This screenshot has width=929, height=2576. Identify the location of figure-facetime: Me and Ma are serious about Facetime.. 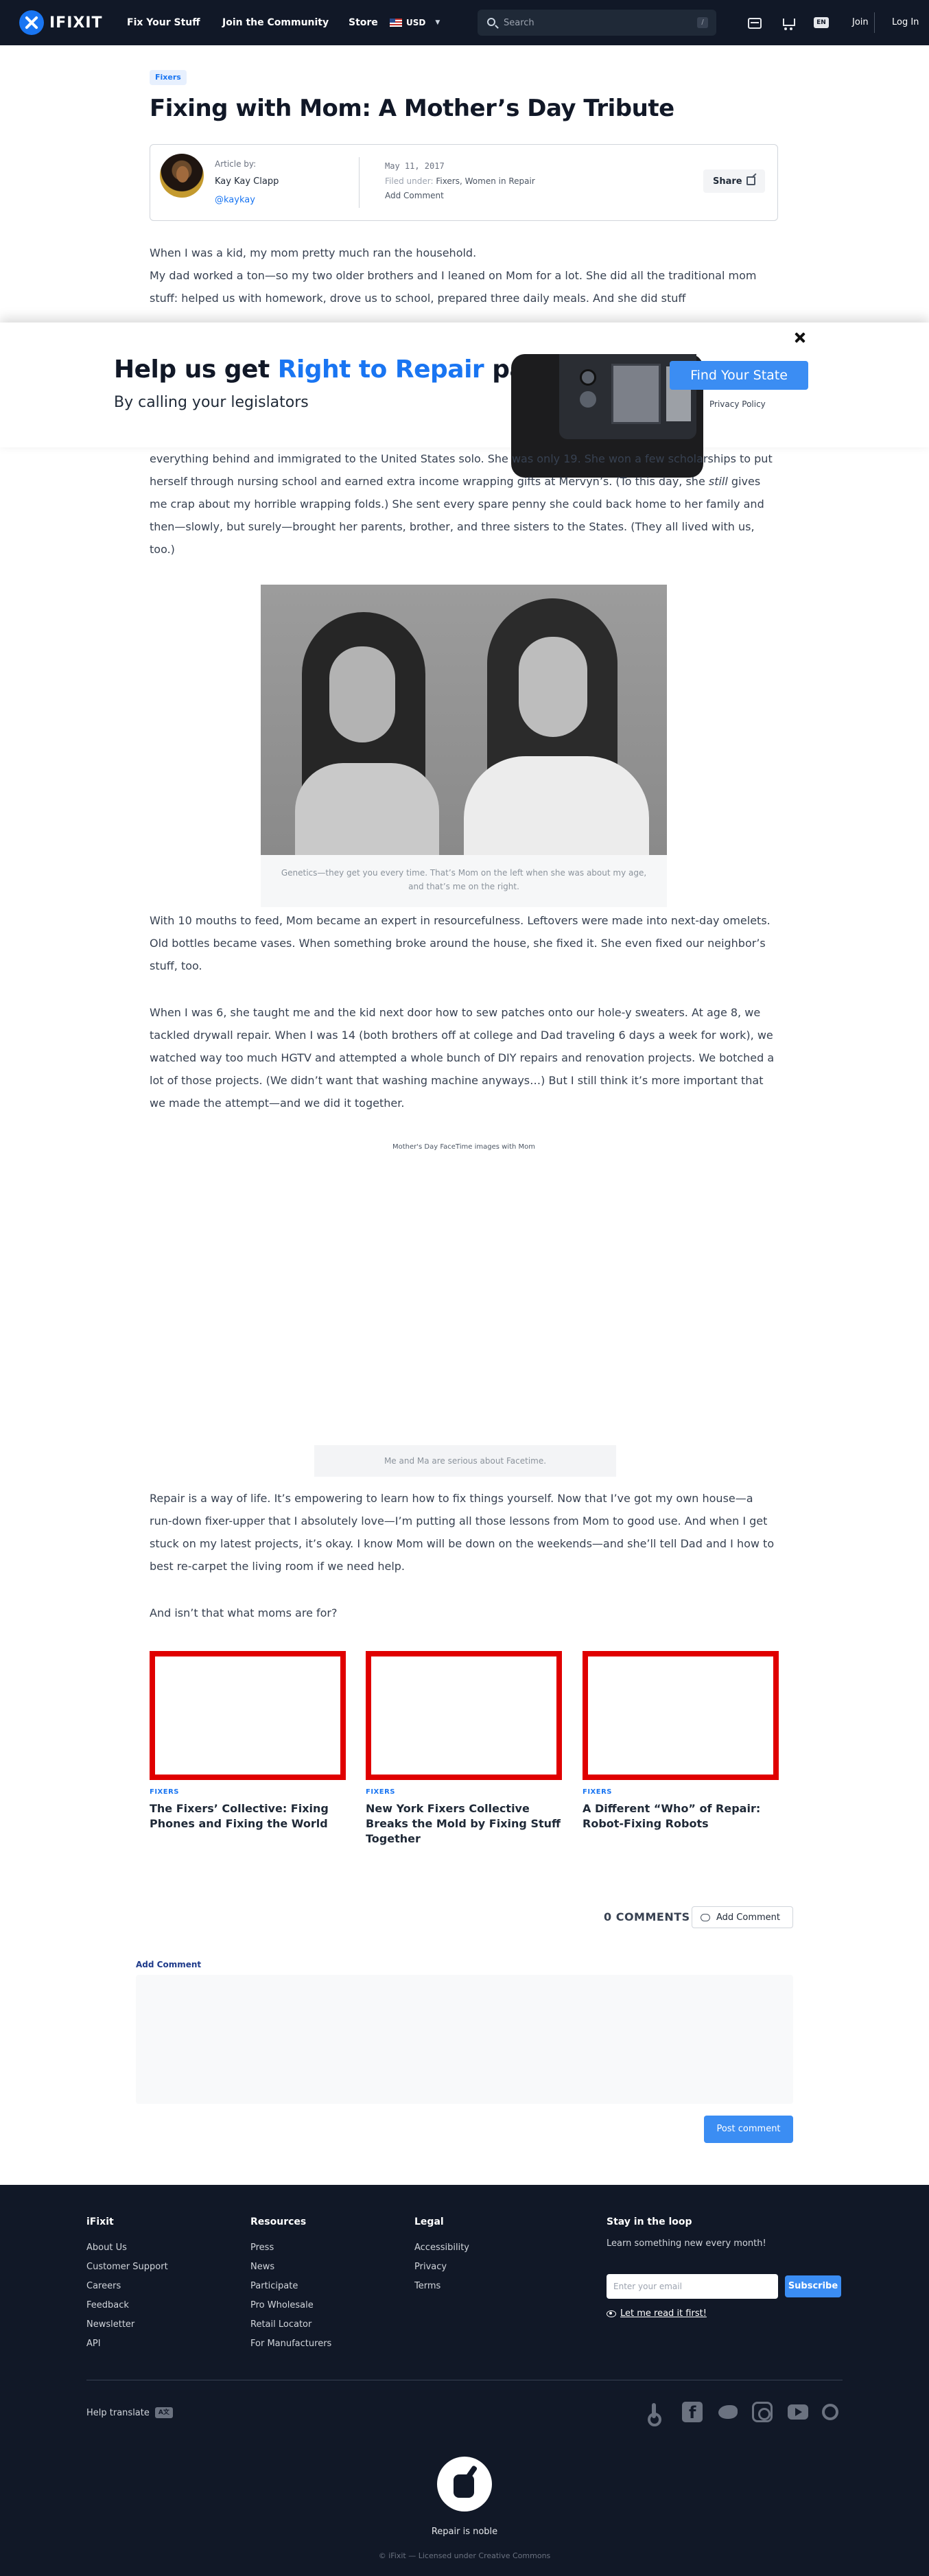
(465, 1317).